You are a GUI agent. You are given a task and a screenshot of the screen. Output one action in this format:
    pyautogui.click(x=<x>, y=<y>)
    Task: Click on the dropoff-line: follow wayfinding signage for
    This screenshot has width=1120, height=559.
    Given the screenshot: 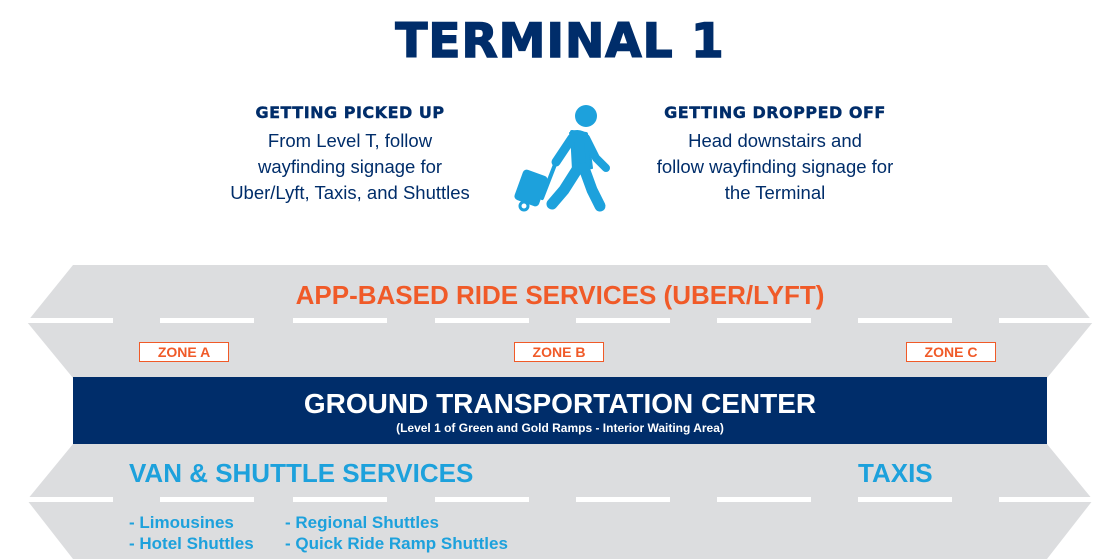 What is the action you would take?
    pyautogui.click(x=775, y=166)
    